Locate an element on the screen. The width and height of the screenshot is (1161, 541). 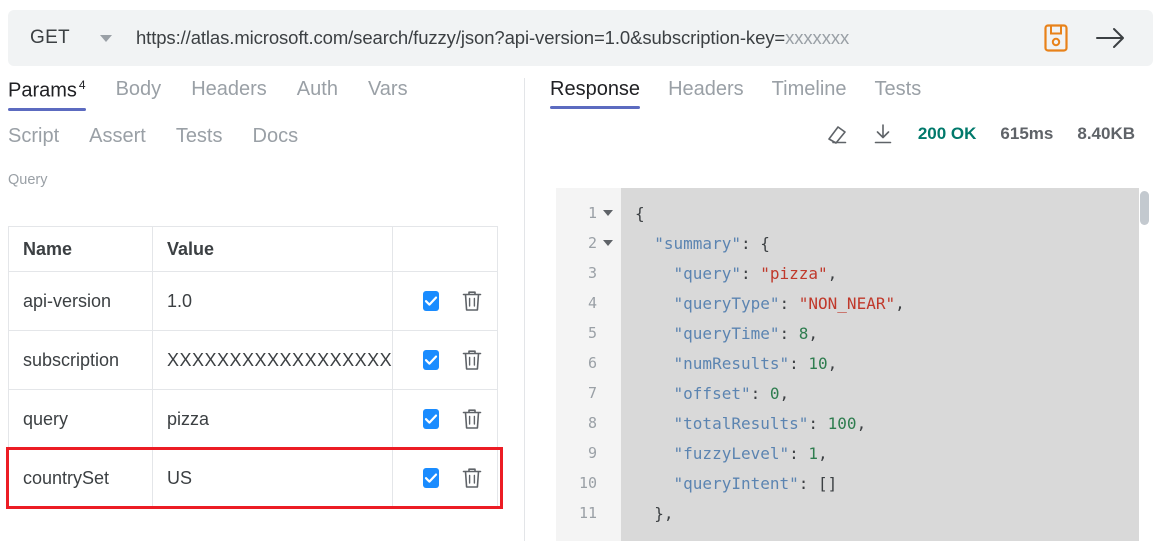
tab-docs: Docs is located at coordinates (276, 140).